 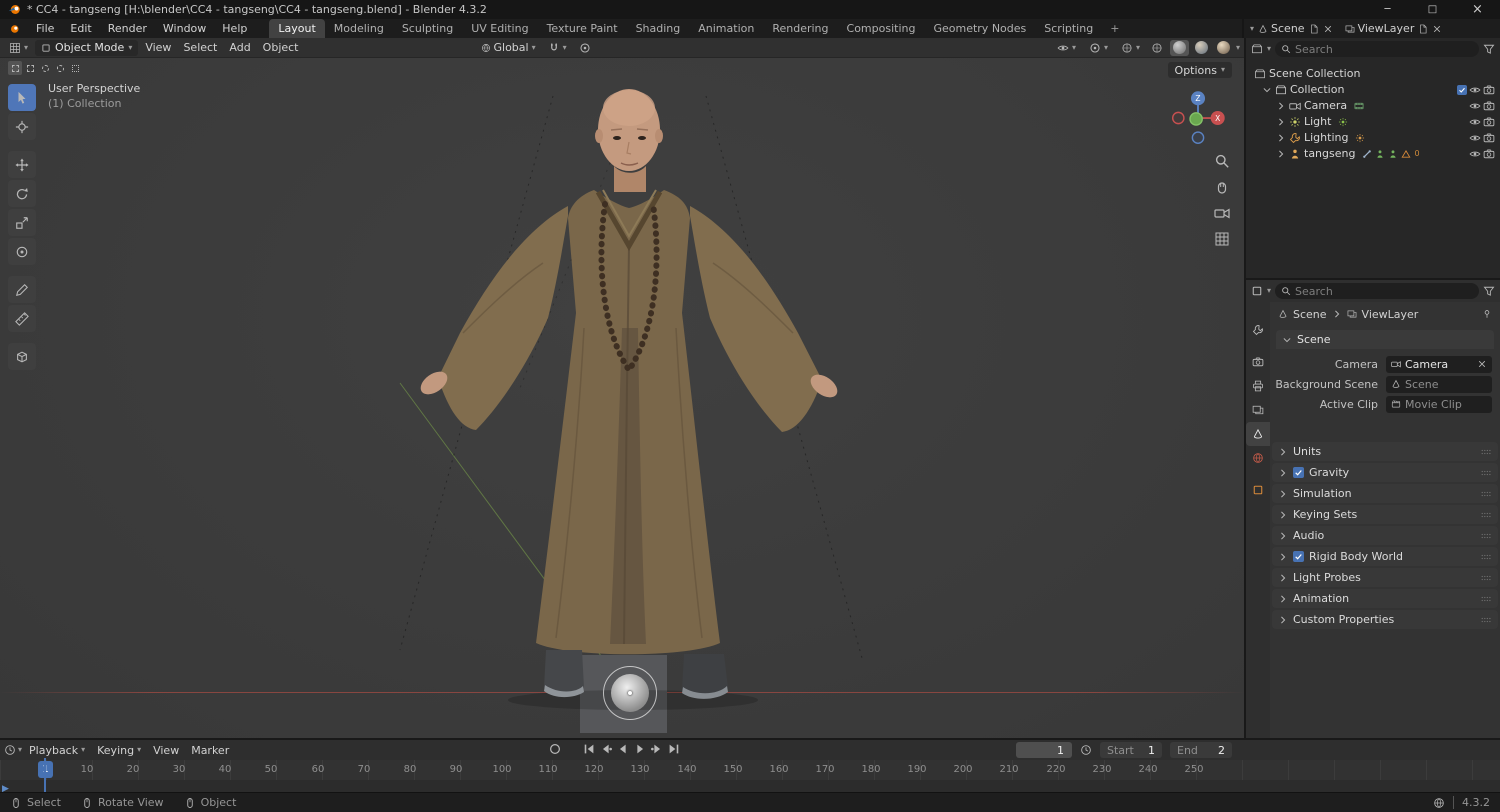 What do you see at coordinates (1384, 291) in the screenshot?
I see `properties-search-input` at bounding box center [1384, 291].